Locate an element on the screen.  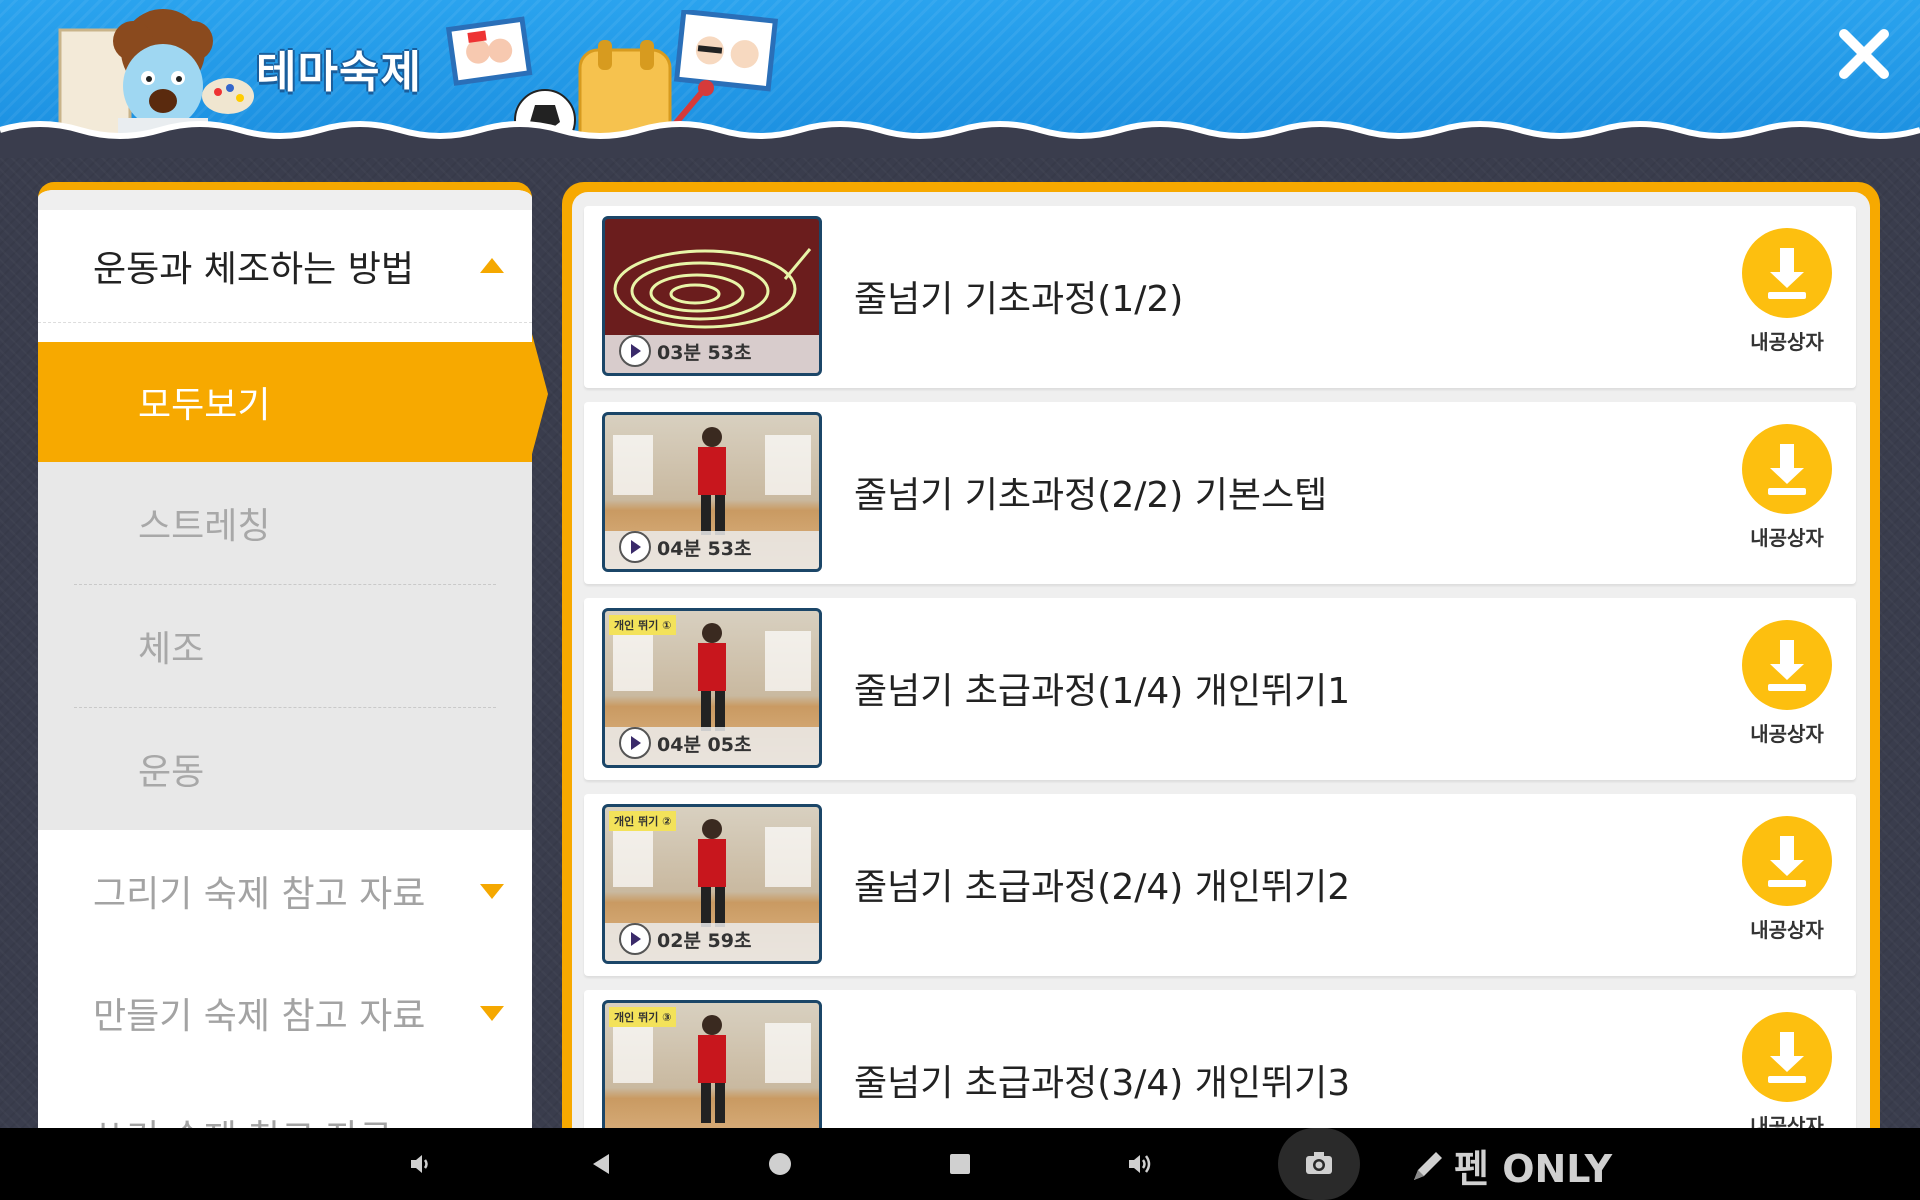
home-icon is located at coordinates (780, 1164).